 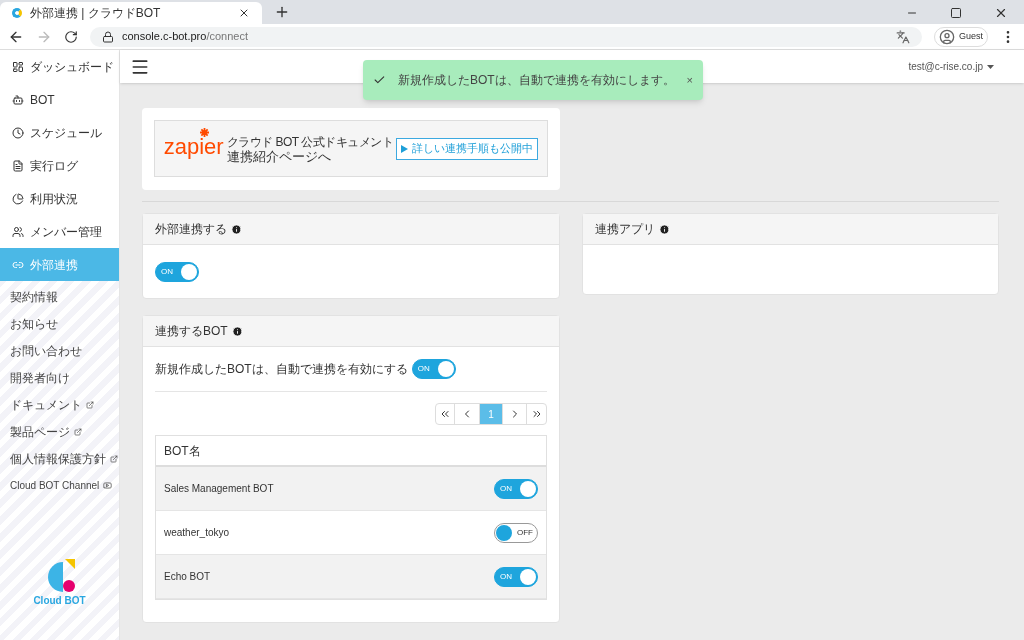 I want to click on url-host: console.c-bot.pro, so click(x=164, y=37).